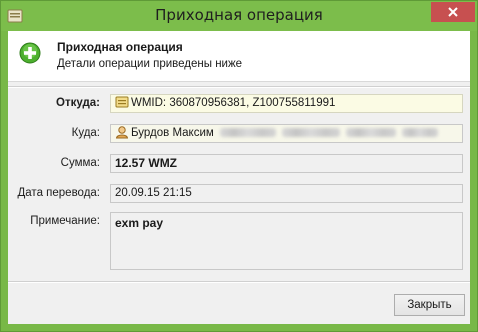  I want to click on date-field: 20.09.15 21:15, so click(286, 193).